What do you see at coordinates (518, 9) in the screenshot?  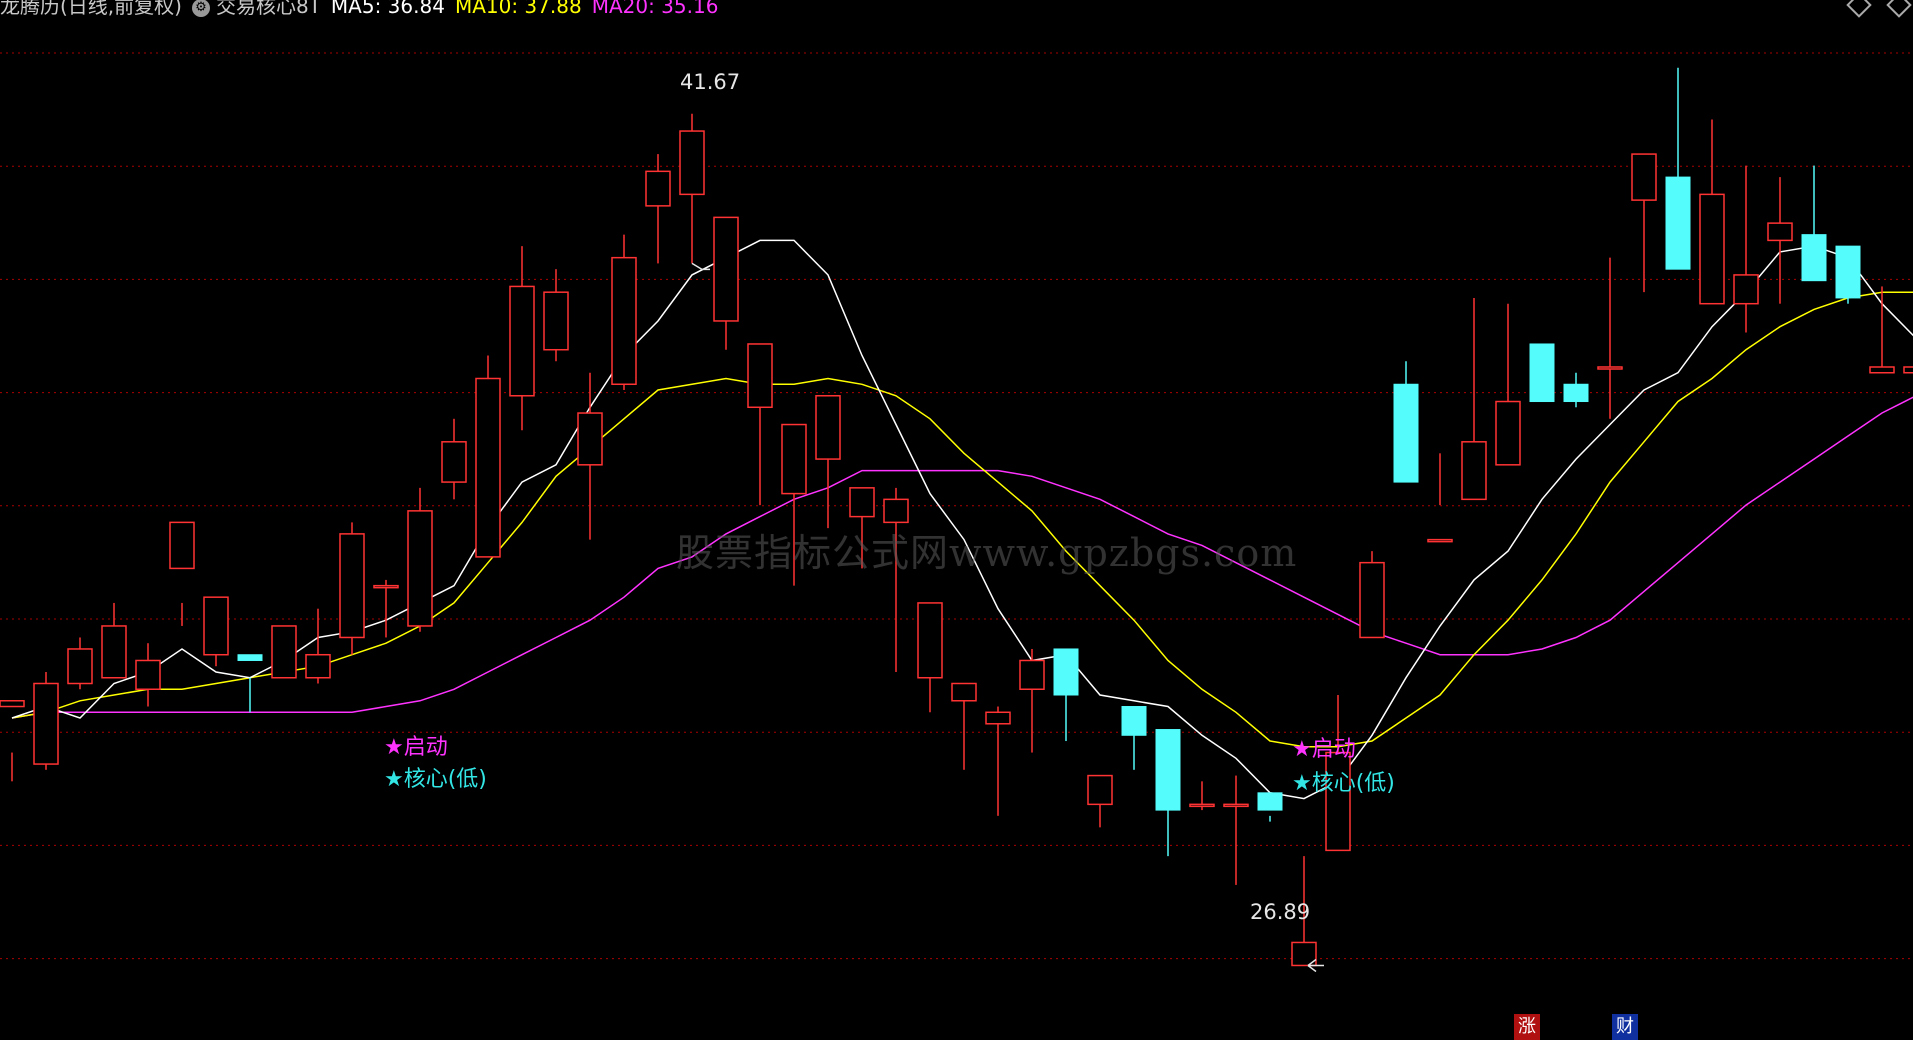 I see `ma10-readout: MA10: 37.88` at bounding box center [518, 9].